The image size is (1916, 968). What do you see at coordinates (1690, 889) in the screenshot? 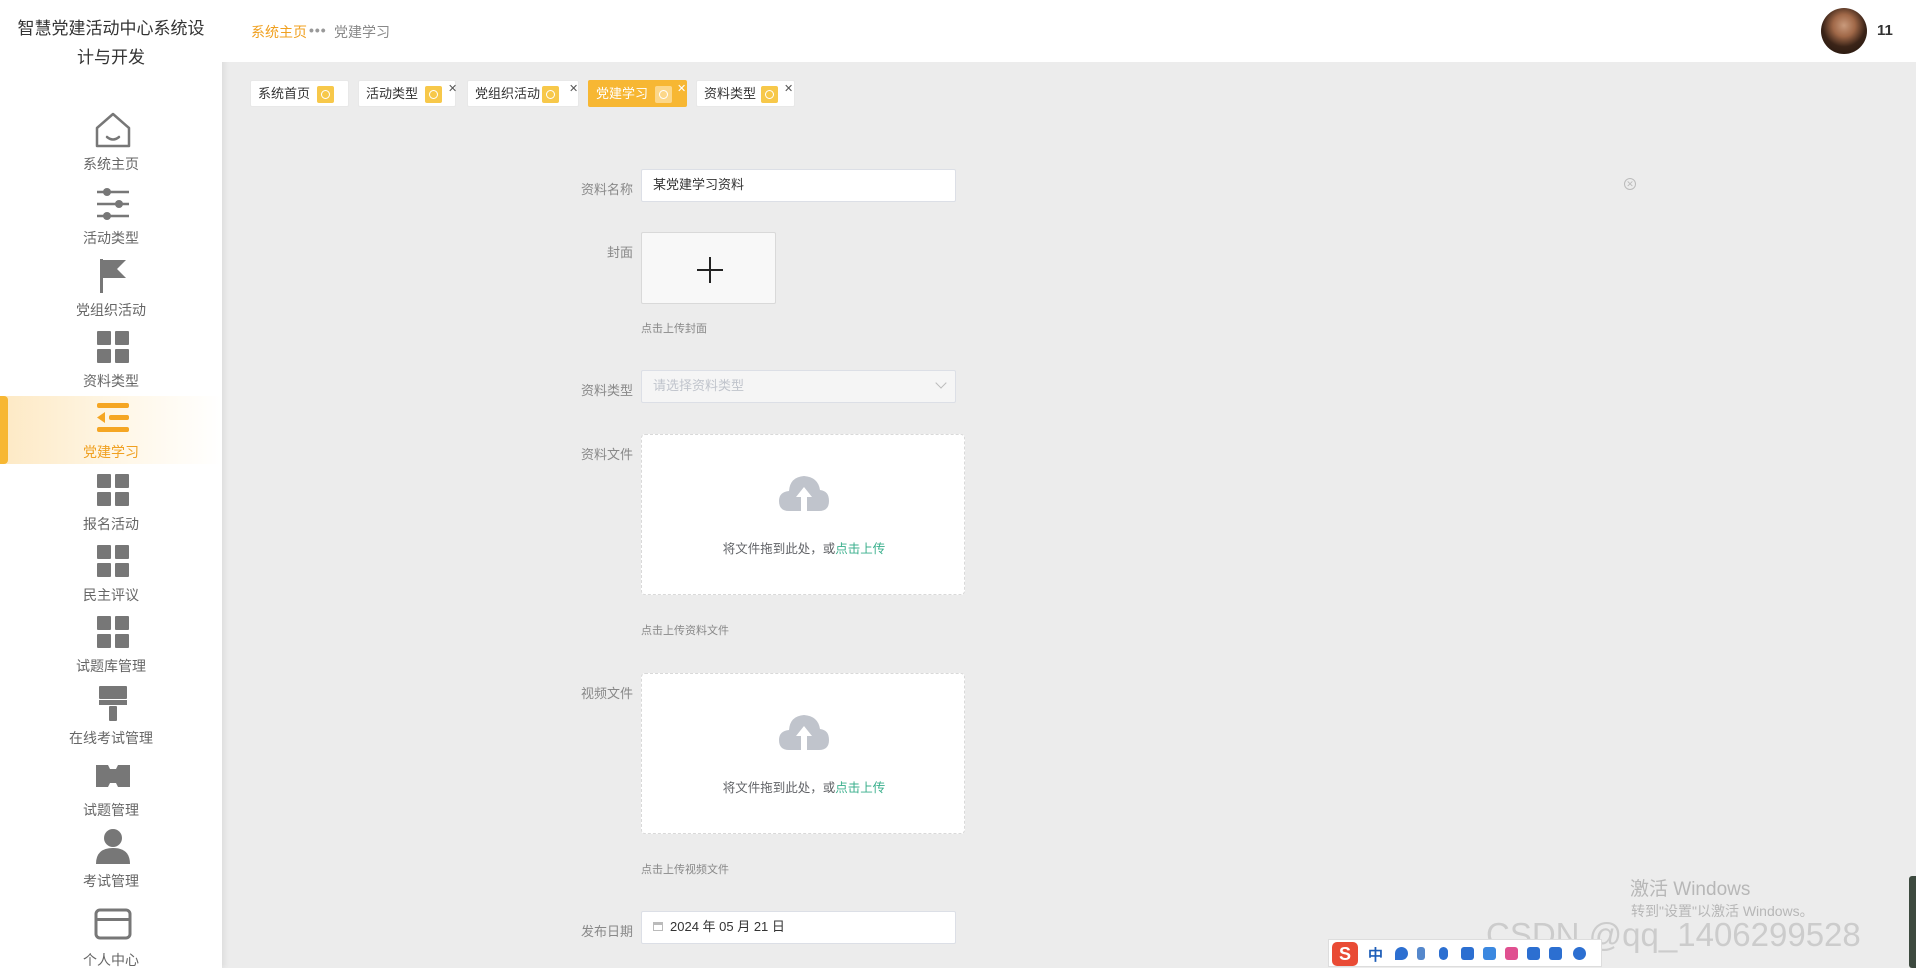
I see `windows-activation-title: 激活 Windows` at bounding box center [1690, 889].